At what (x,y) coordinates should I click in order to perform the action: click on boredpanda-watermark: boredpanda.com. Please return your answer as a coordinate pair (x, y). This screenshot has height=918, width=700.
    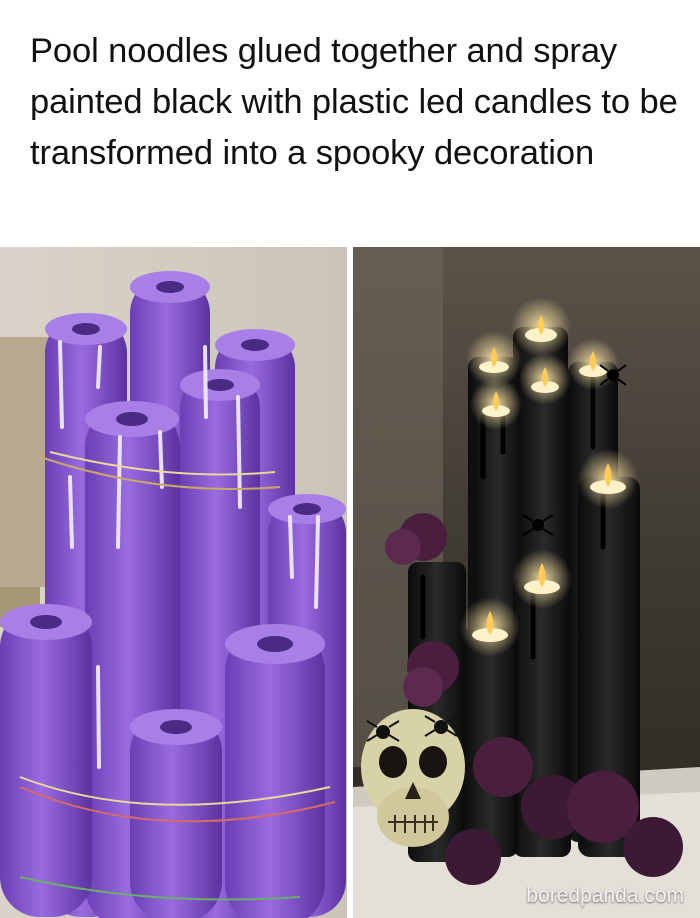
    Looking at the image, I should click on (605, 895).